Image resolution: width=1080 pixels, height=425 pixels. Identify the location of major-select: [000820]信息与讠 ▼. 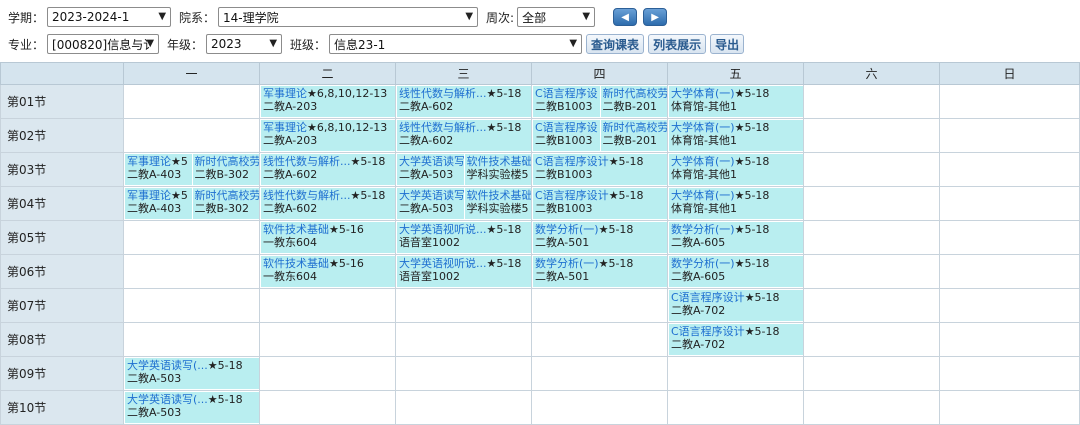
(103, 44).